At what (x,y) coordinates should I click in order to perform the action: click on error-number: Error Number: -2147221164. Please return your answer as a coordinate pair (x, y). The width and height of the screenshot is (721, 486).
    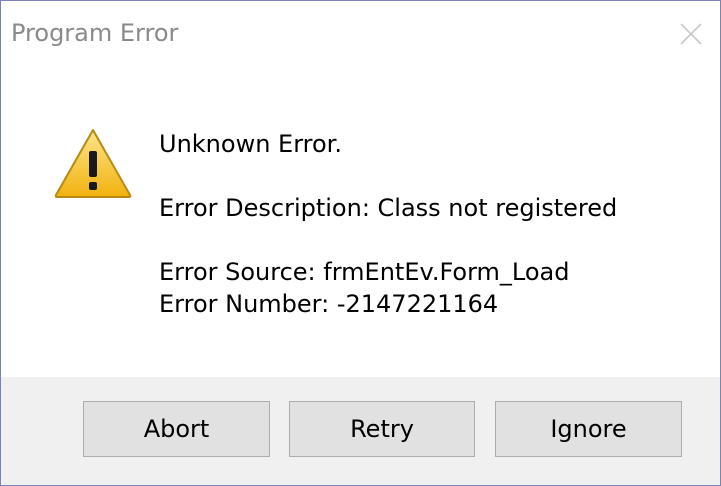
    Looking at the image, I should click on (329, 304).